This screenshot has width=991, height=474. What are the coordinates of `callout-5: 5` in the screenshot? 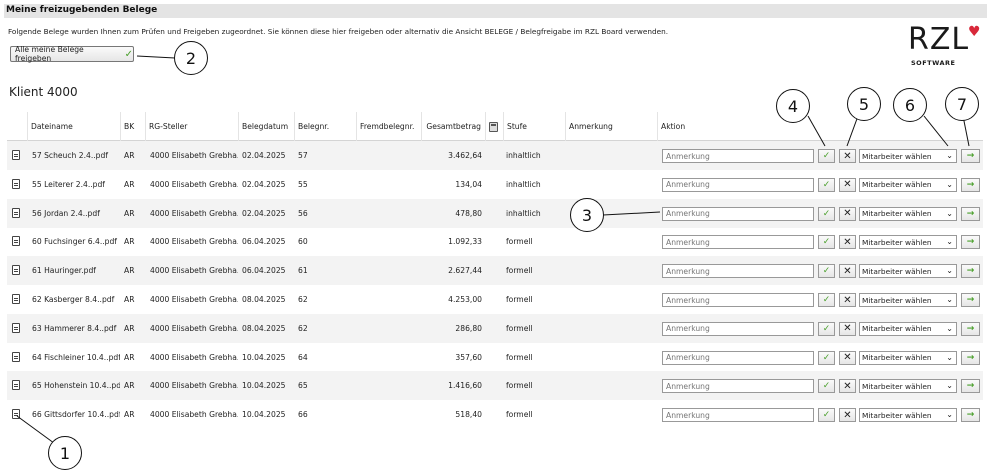 It's located at (864, 104).